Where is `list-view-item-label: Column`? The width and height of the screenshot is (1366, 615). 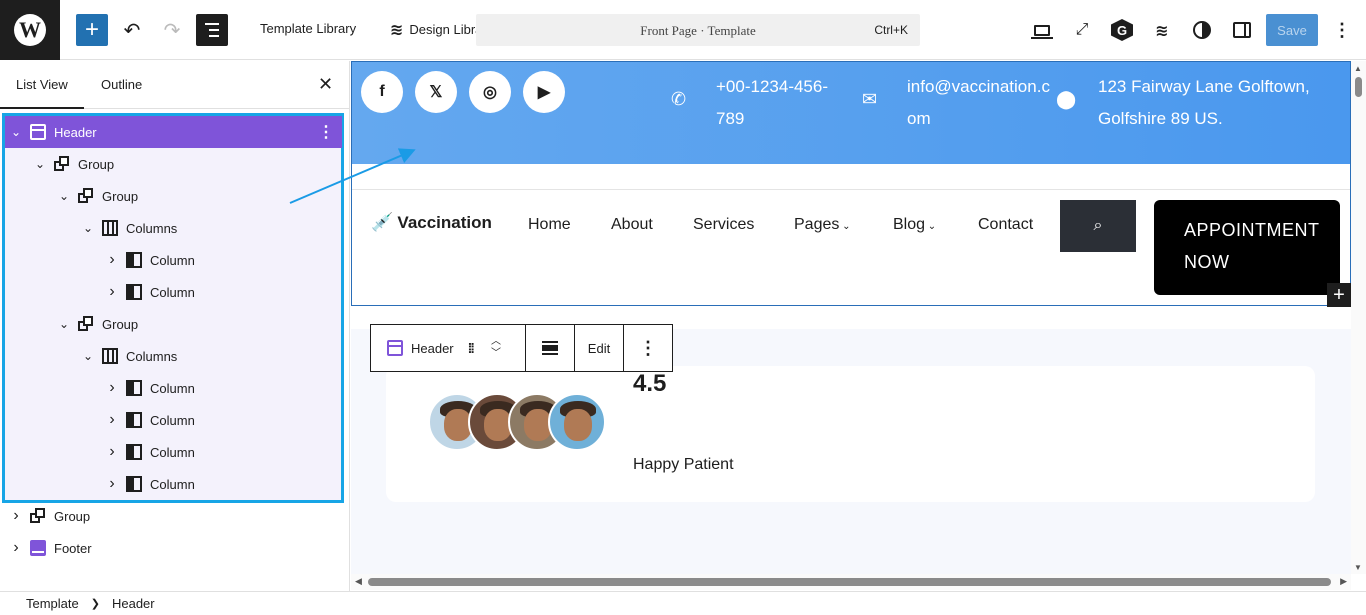
list-view-item-label: Column is located at coordinates (172, 420).